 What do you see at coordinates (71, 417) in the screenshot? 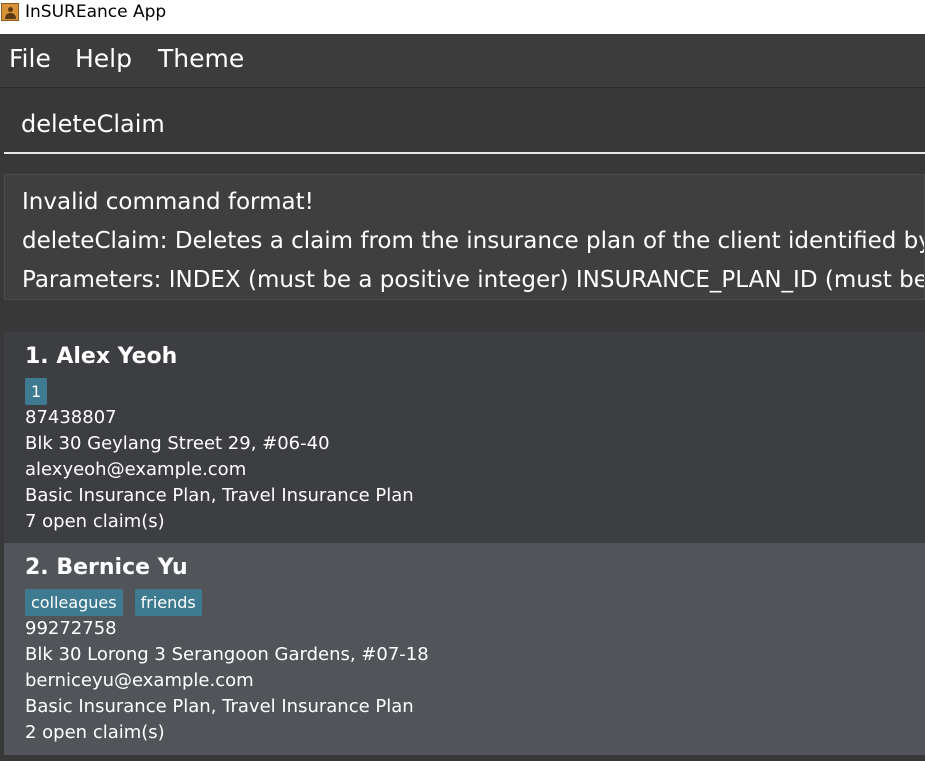
I see `client-phone: 87438807` at bounding box center [71, 417].